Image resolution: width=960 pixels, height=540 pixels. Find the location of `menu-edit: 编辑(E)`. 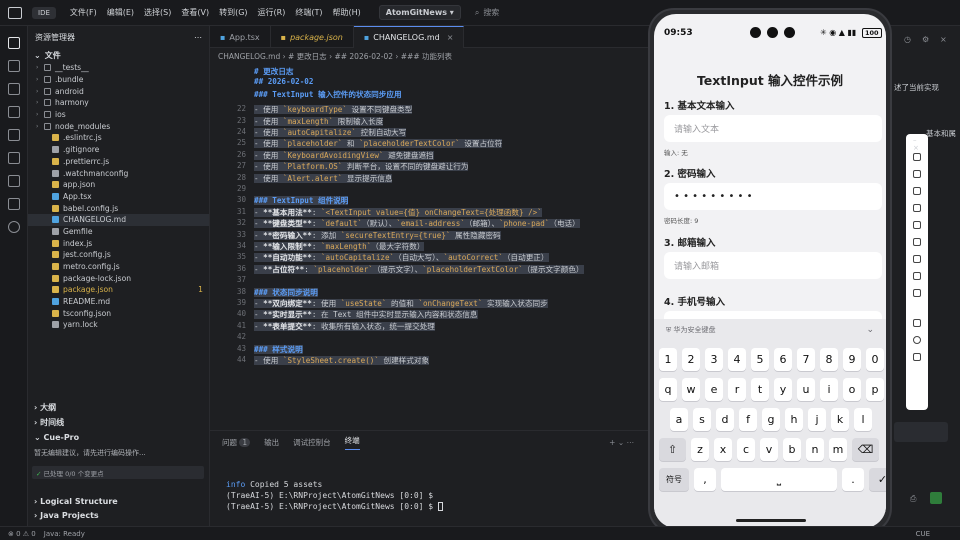

menu-edit: 编辑(E) is located at coordinates (120, 12).